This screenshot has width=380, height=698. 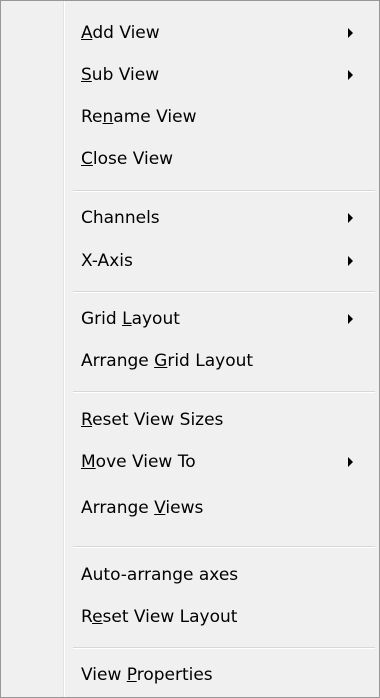 I want to click on menu-item-reset-view-sizes: Reset View Sizes, so click(x=222, y=420).